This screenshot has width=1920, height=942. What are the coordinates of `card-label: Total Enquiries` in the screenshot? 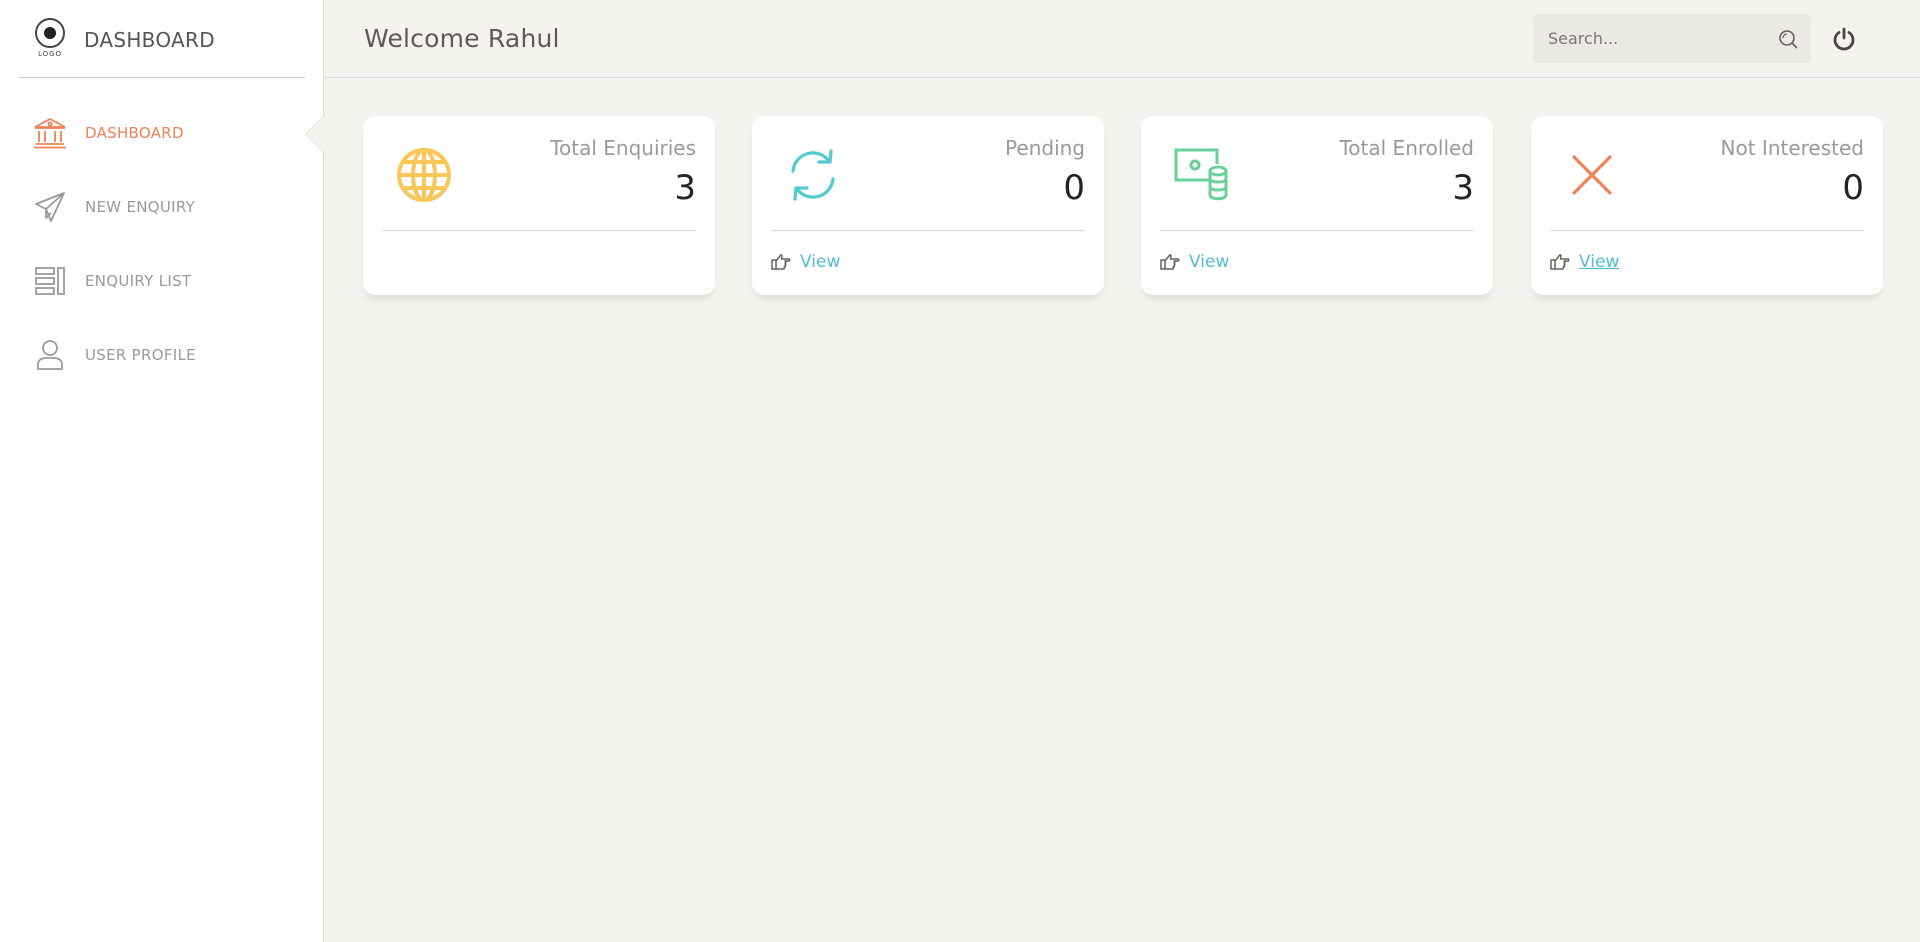 It's located at (623, 148).